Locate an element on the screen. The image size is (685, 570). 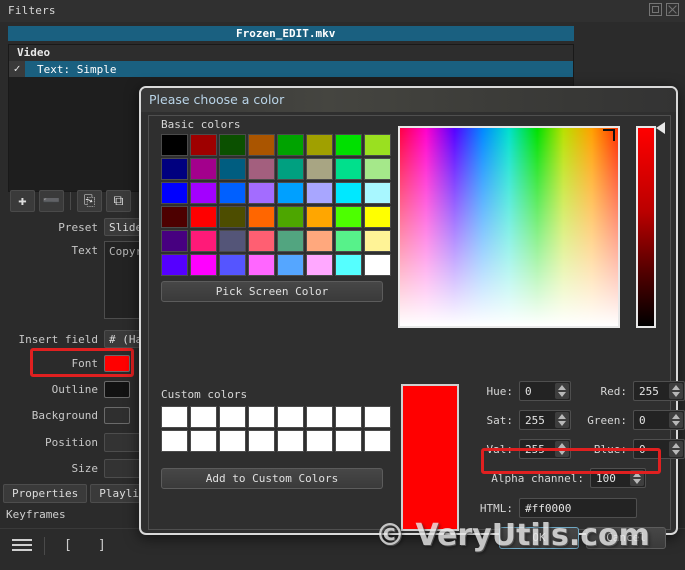
window-buttons is located at coordinates (664, 9).